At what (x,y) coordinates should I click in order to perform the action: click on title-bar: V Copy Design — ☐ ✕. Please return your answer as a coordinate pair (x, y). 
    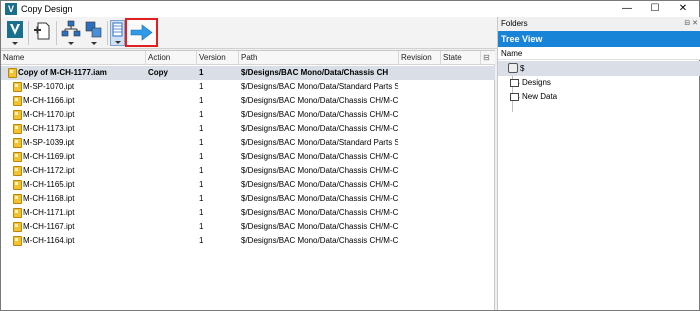
    Looking at the image, I should click on (350, 9).